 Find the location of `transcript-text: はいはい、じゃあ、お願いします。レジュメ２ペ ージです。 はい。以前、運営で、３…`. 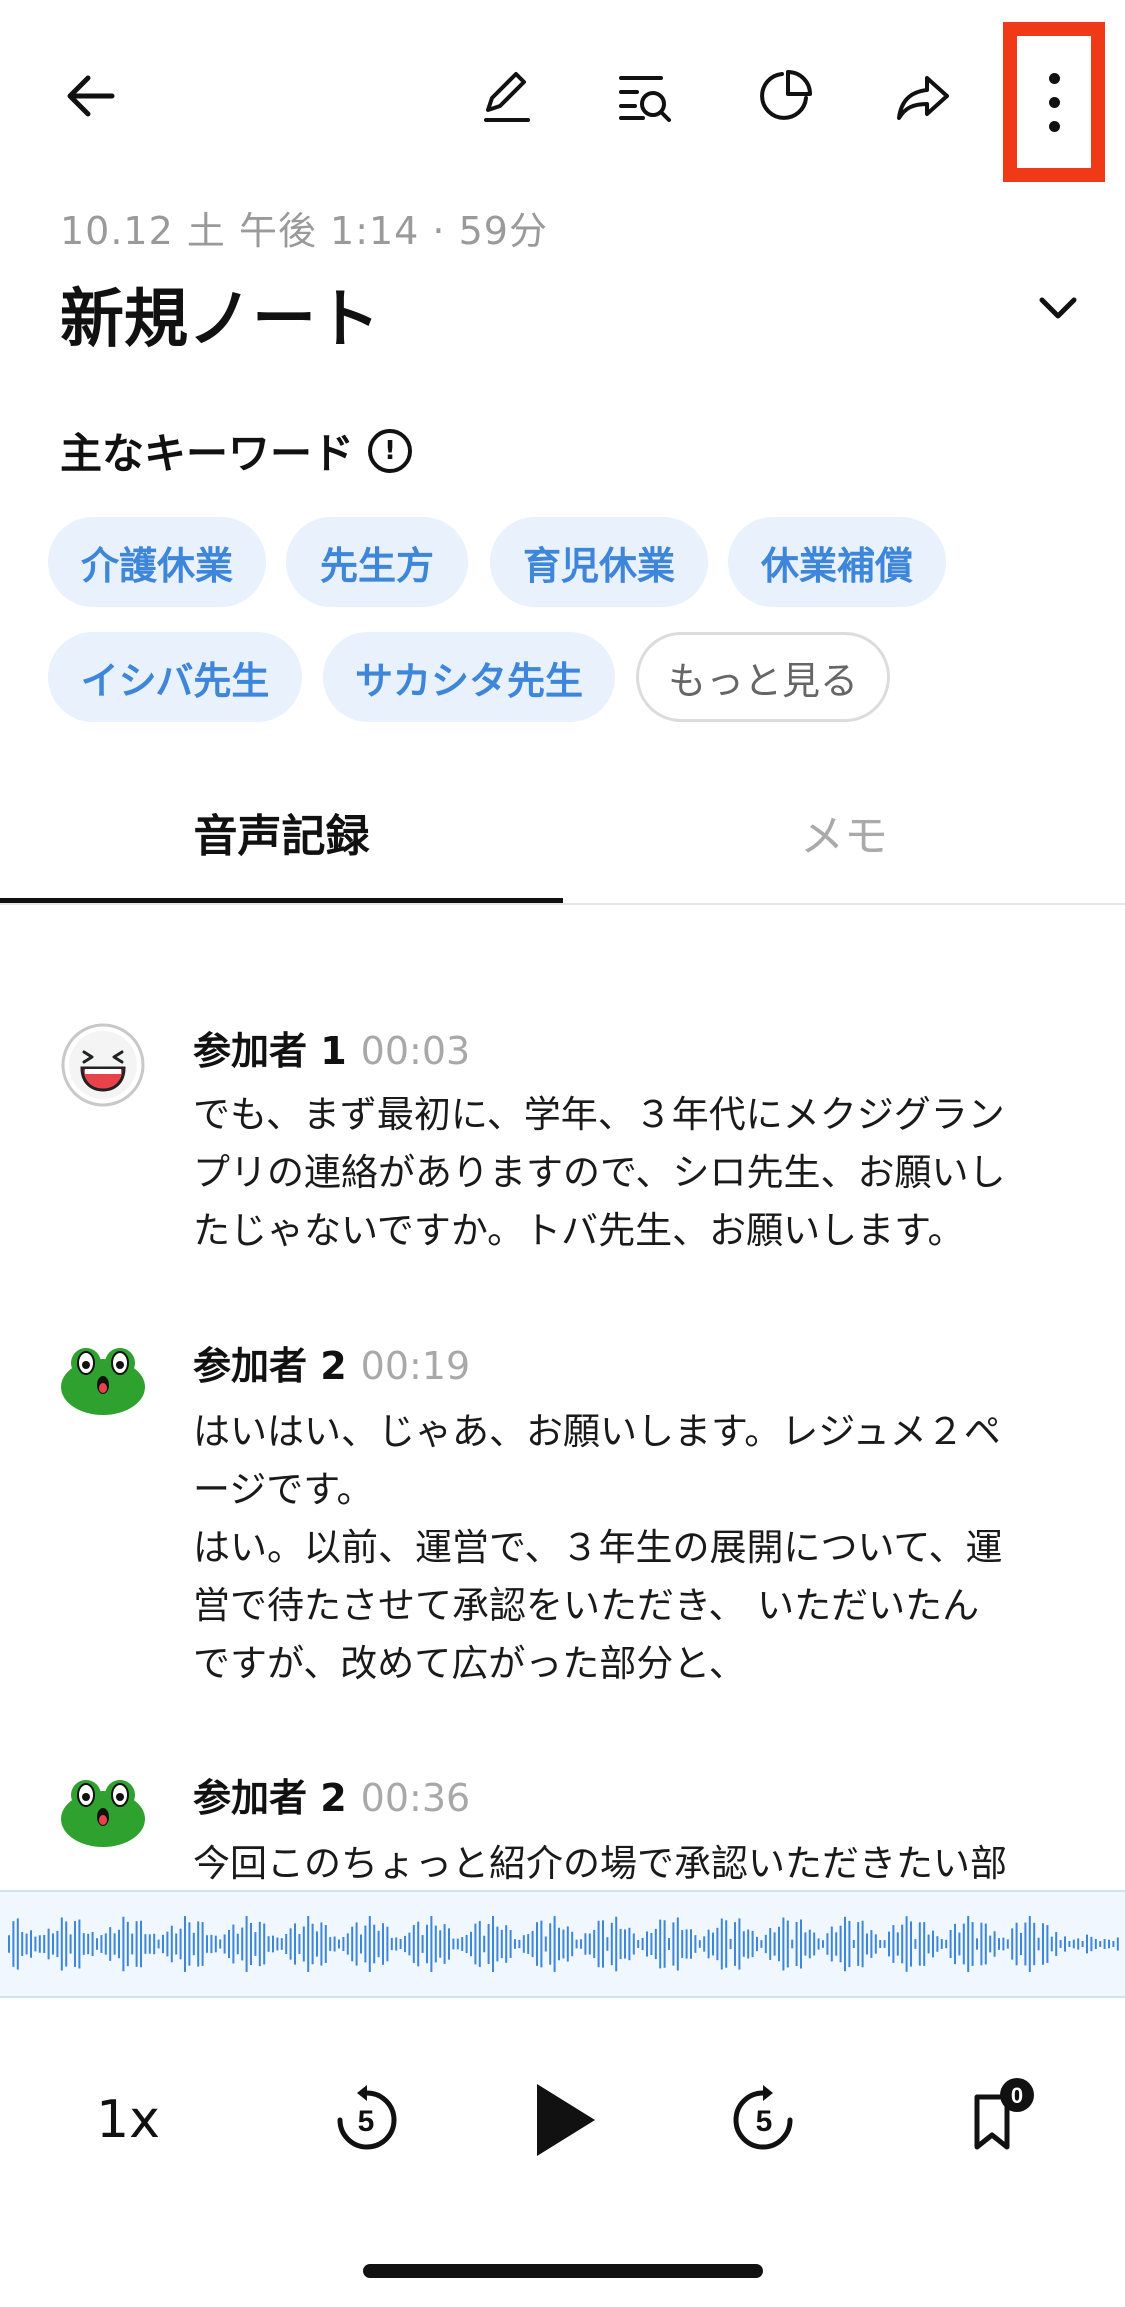

transcript-text: はいはい、じゃあ、お願いします。レジュメ２ペ ージです。 はい。以前、運営で、３… is located at coordinates (598, 1547).